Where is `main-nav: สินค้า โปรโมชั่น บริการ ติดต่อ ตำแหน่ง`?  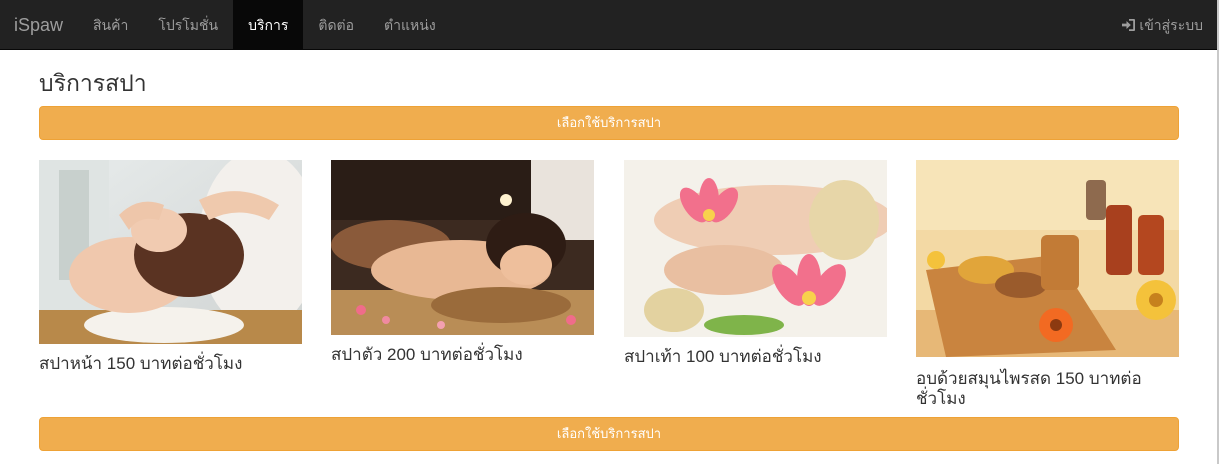
main-nav: สินค้า โปรโมชั่น บริการ ติดต่อ ตำแหน่ง is located at coordinates (264, 25).